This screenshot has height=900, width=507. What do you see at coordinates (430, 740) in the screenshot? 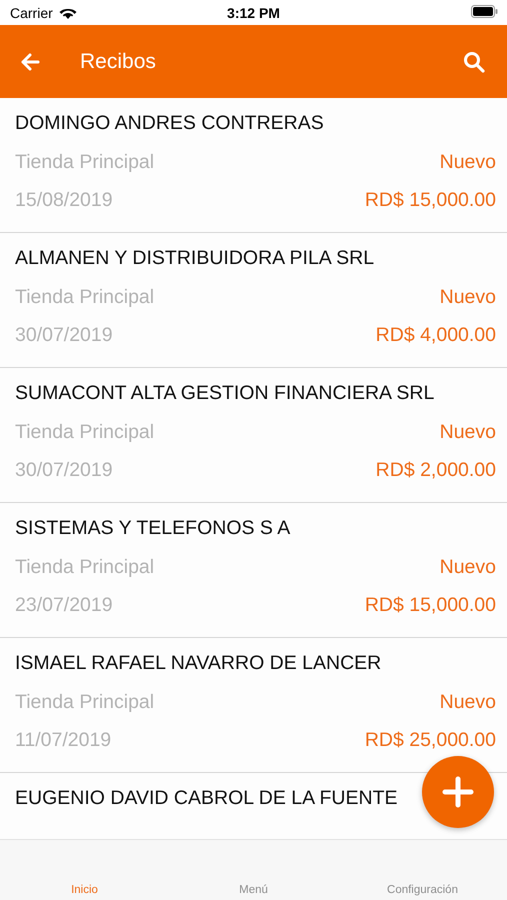
I see `receipt-amount: RD$ 25,000.00` at bounding box center [430, 740].